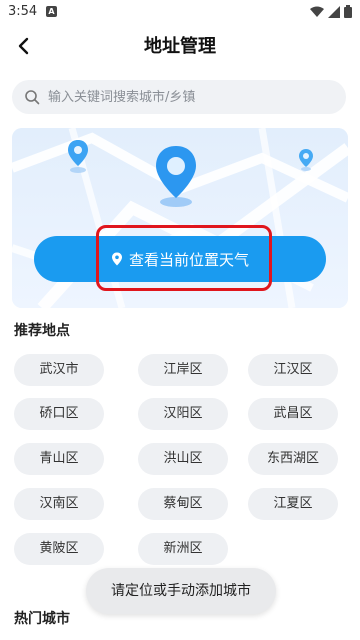 This screenshot has height=640, width=360. What do you see at coordinates (59, 504) in the screenshot?
I see `recommended-chip: 汉南区` at bounding box center [59, 504].